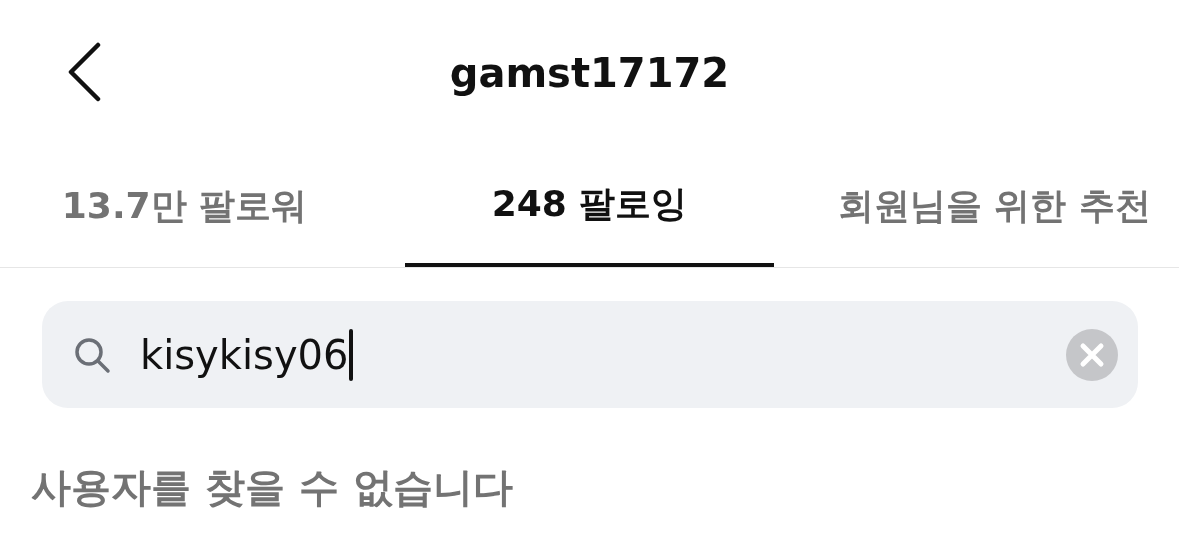 This screenshot has height=549, width=1179. I want to click on tab: 회원님을 위한 추천, so click(994, 206).